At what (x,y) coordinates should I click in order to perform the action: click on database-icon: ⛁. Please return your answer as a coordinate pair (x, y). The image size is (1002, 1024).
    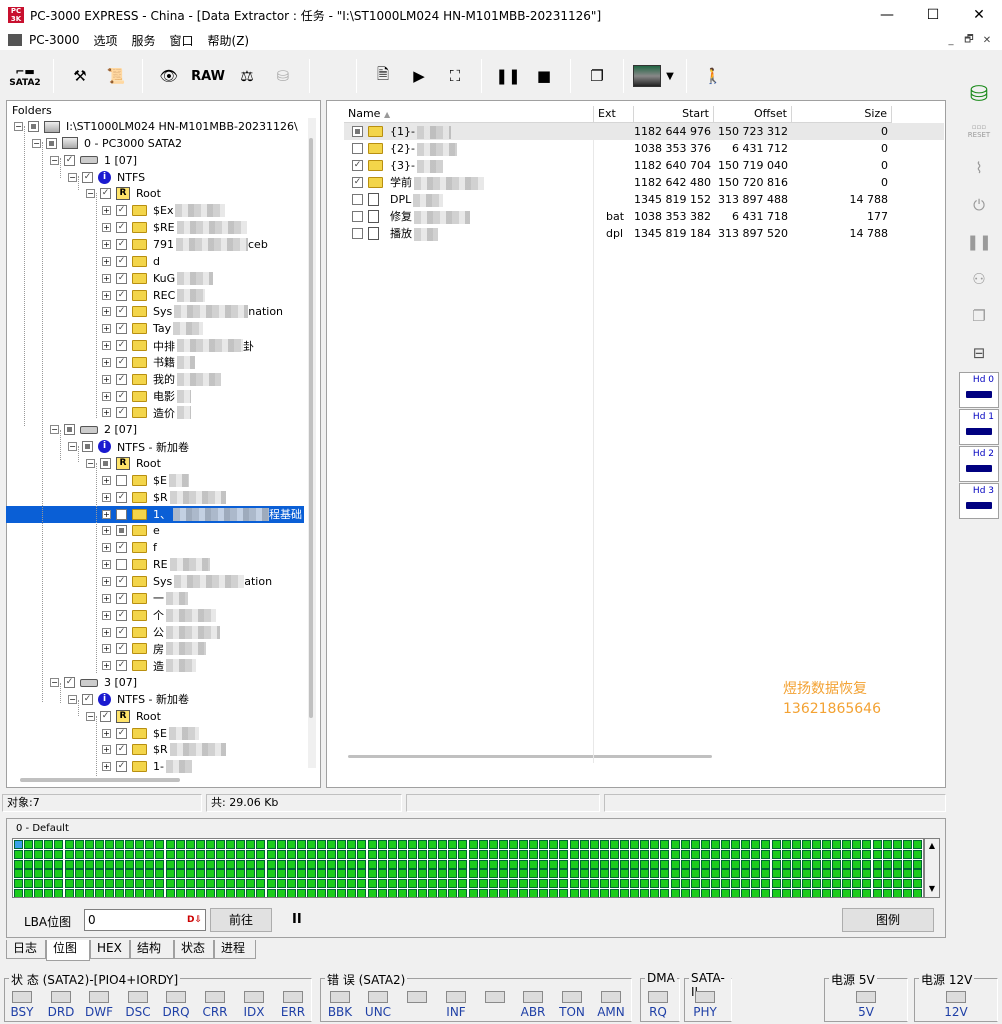
    Looking at the image, I should click on (979, 94).